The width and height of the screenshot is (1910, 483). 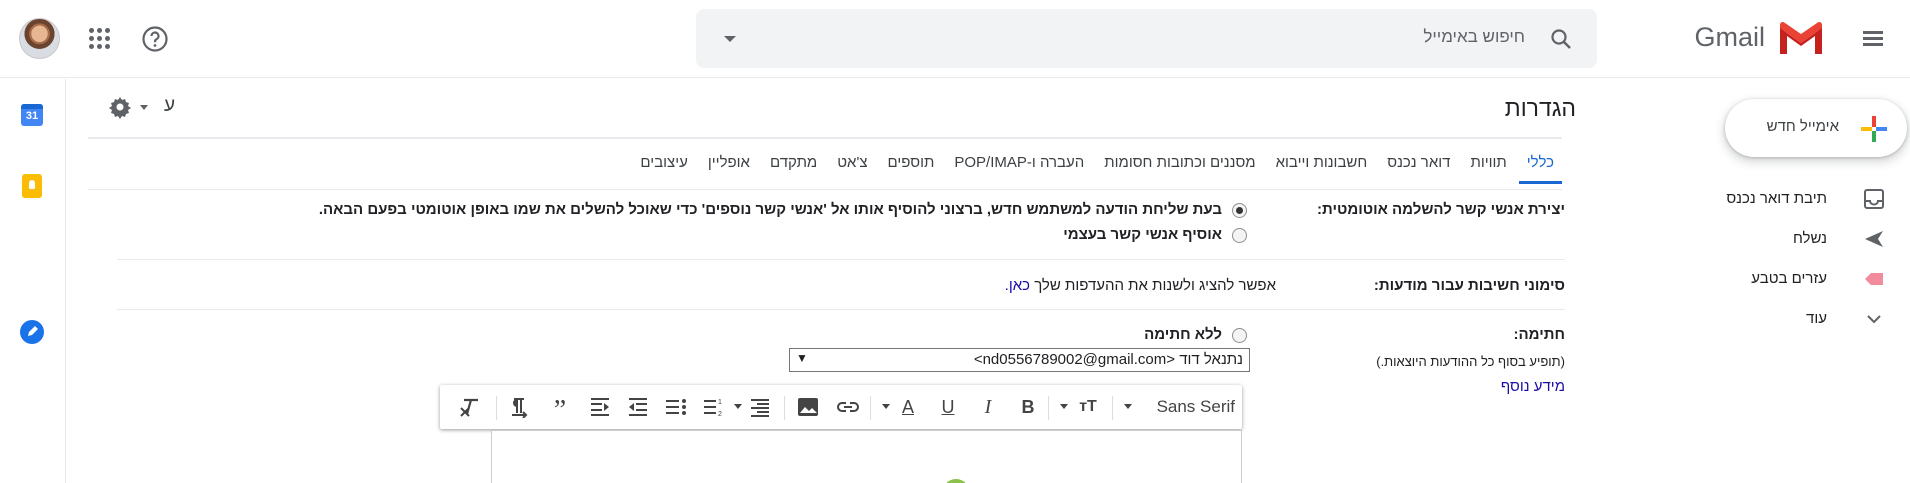 I want to click on tab-offline: אופליין, so click(x=729, y=167).